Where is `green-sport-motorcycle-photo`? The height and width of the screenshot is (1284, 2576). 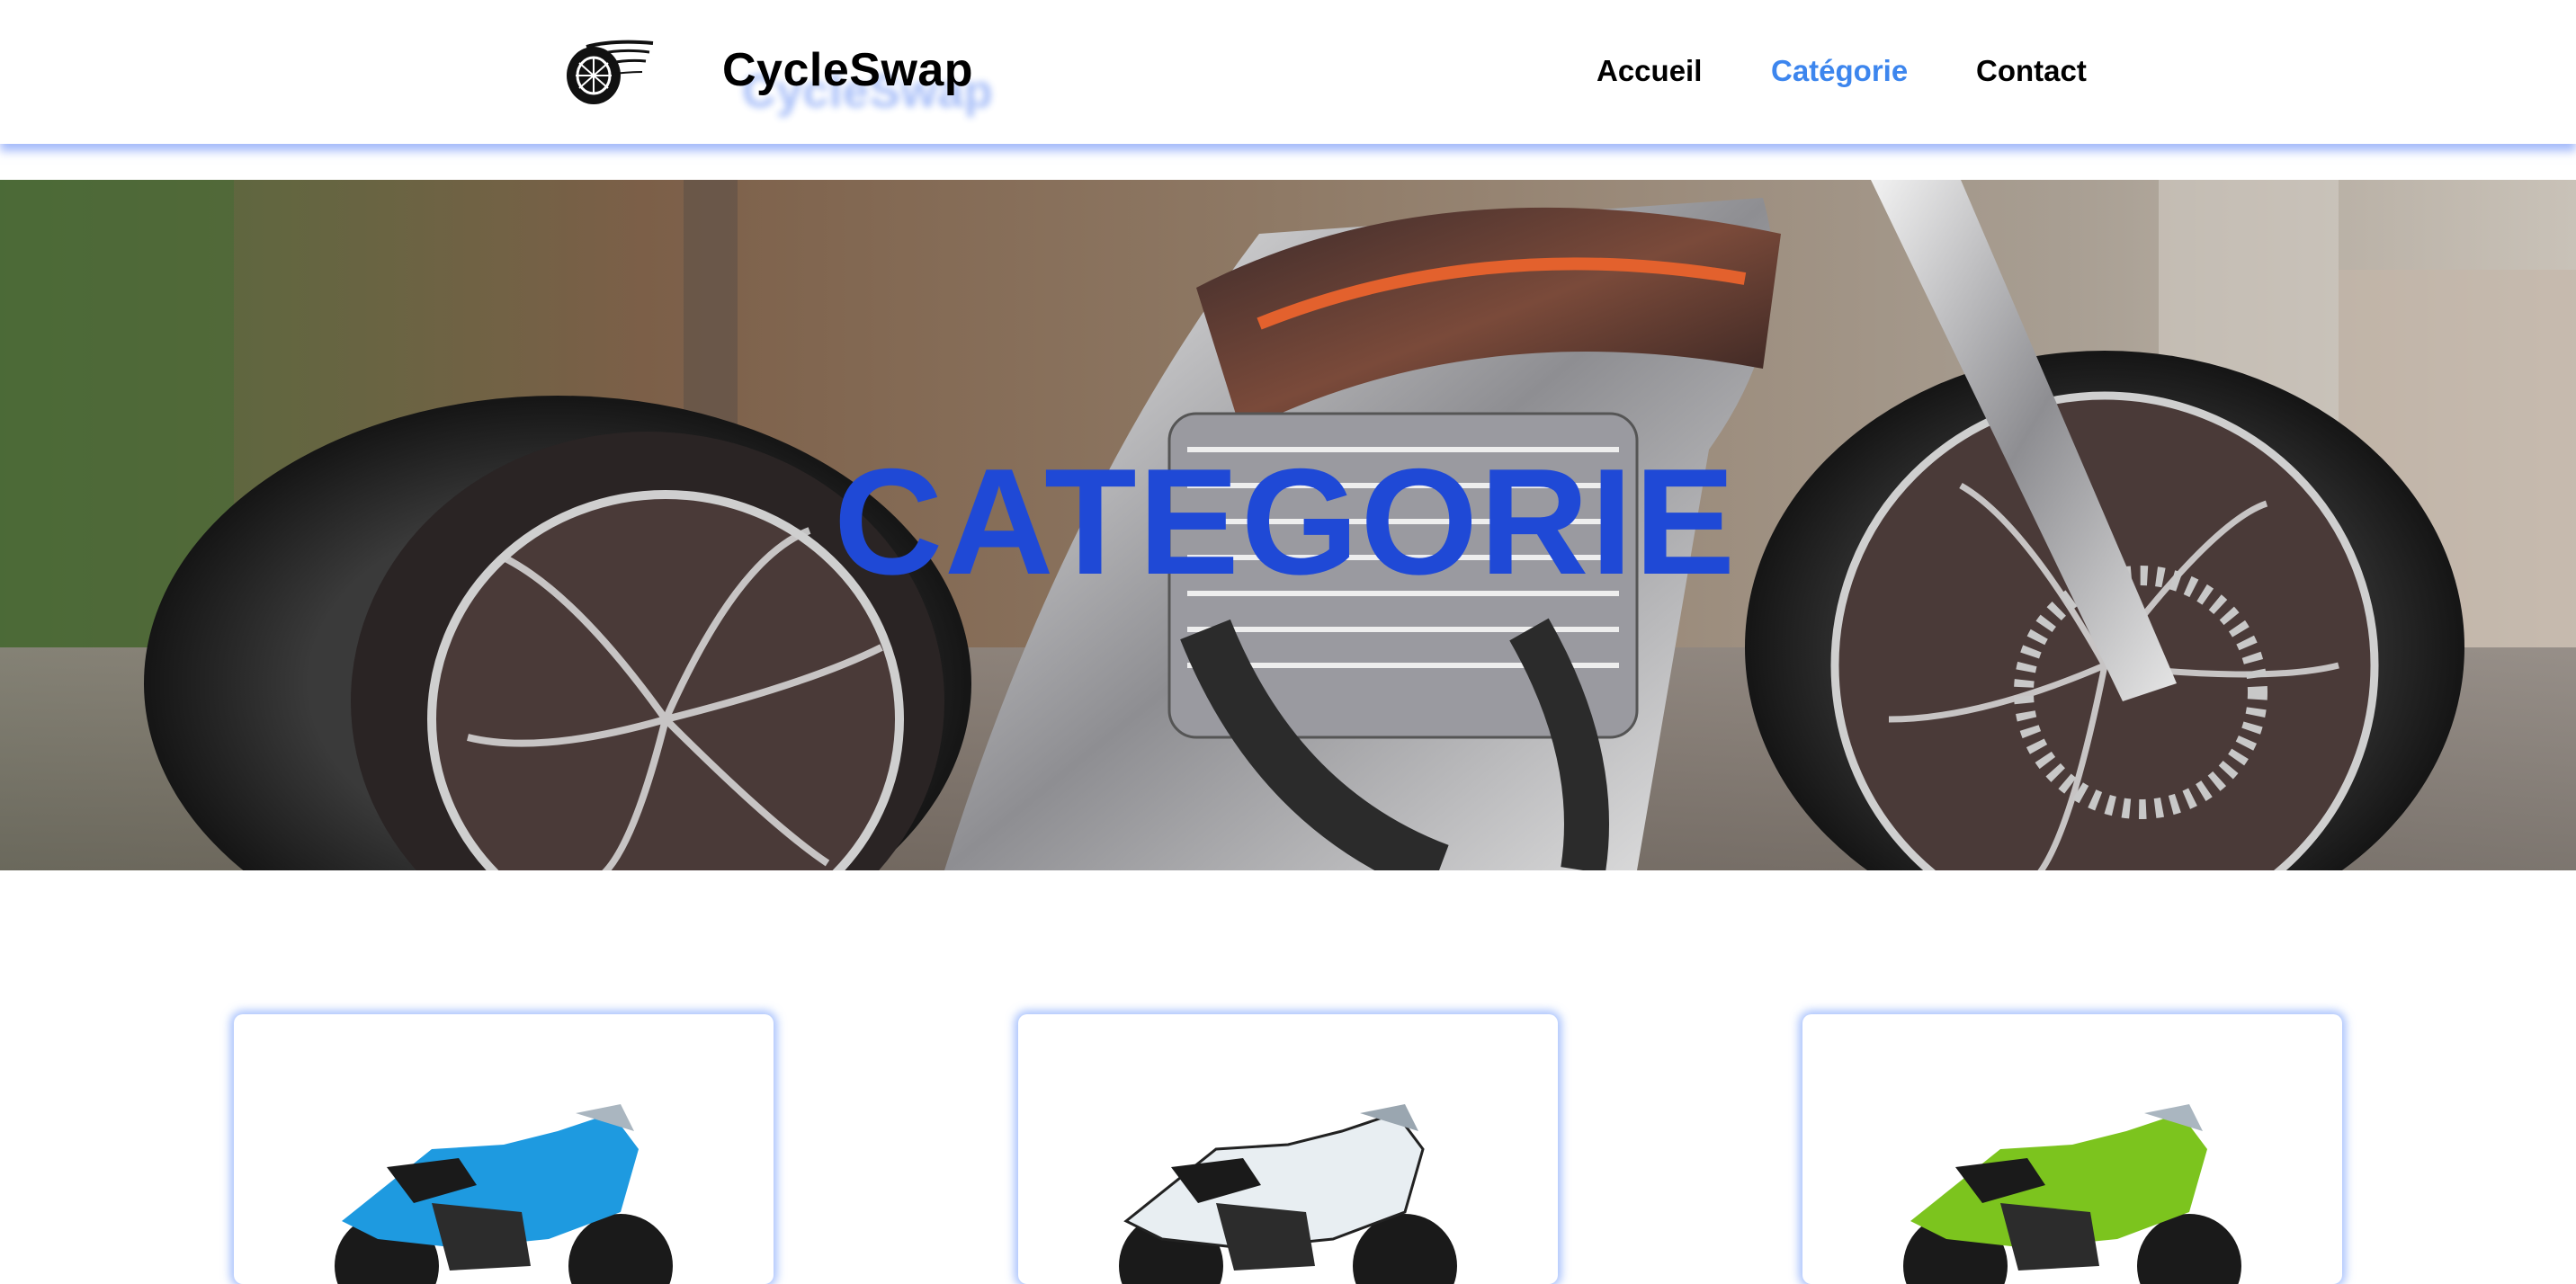
green-sport-motorcycle-photo is located at coordinates (2072, 1194).